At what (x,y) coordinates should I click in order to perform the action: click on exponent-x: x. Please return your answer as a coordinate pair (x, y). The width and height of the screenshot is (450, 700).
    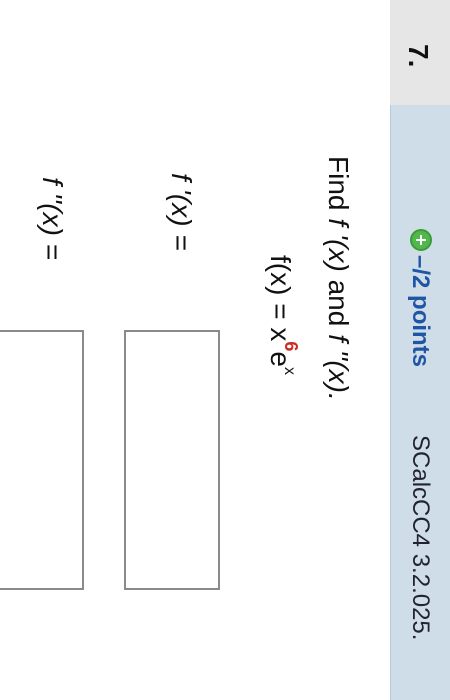
    Looking at the image, I should click on (289, 370).